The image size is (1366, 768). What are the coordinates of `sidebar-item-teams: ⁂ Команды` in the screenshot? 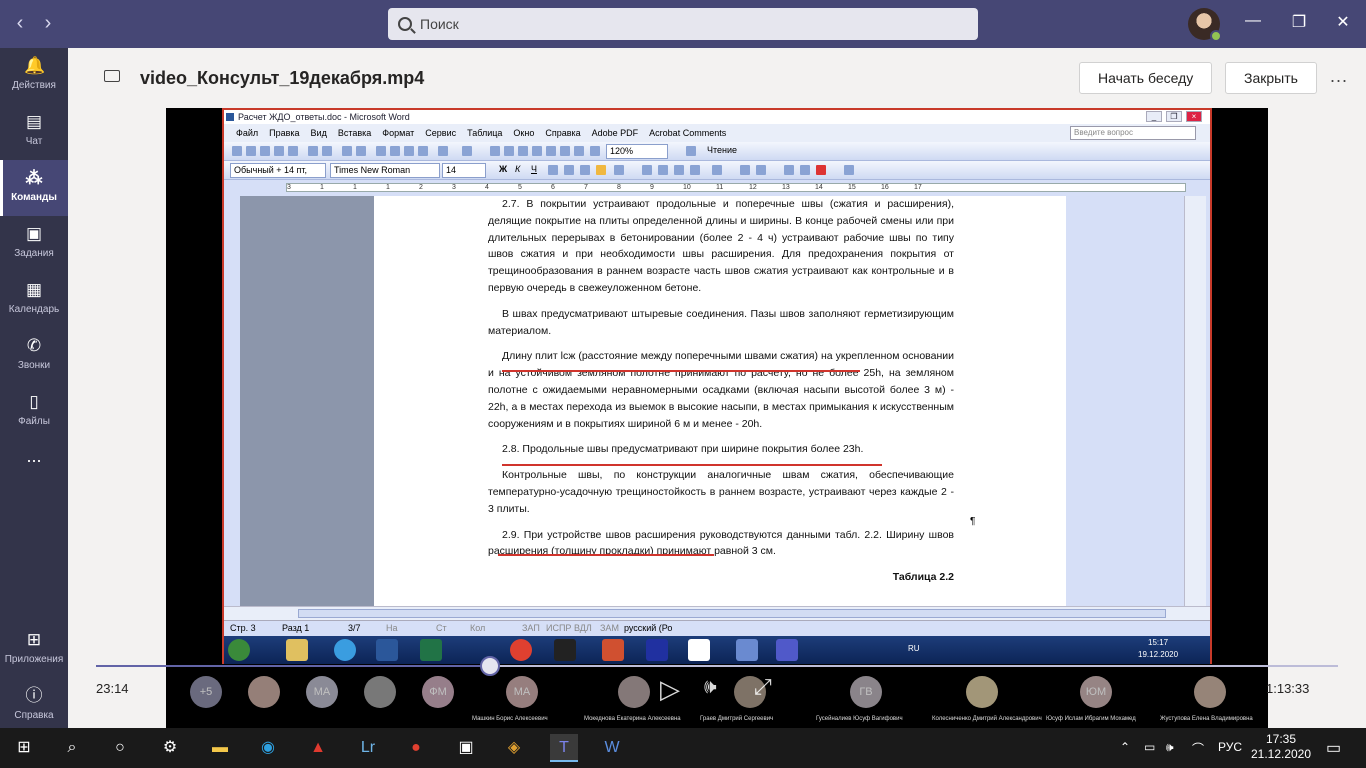 It's located at (34, 188).